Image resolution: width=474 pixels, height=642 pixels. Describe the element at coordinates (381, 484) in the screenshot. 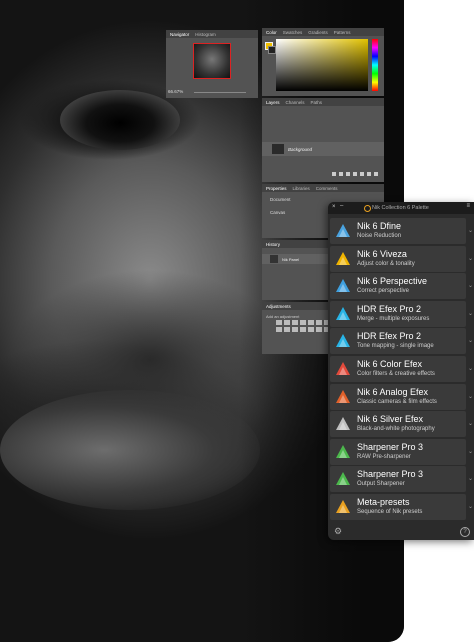

I see `nik-item-description: Output Sharpener` at that location.